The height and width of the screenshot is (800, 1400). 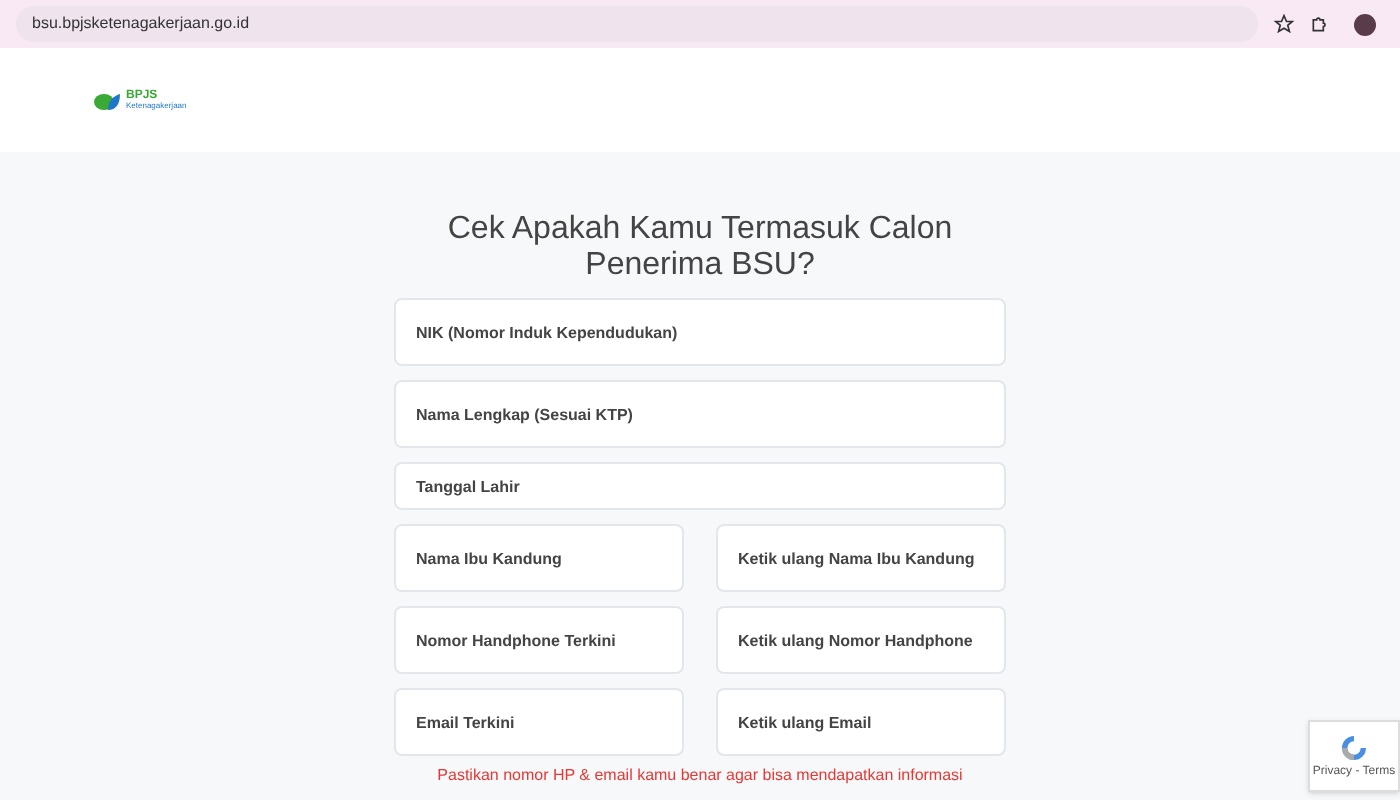 What do you see at coordinates (539, 558) in the screenshot?
I see `input-field: Nama Ibu Kandung` at bounding box center [539, 558].